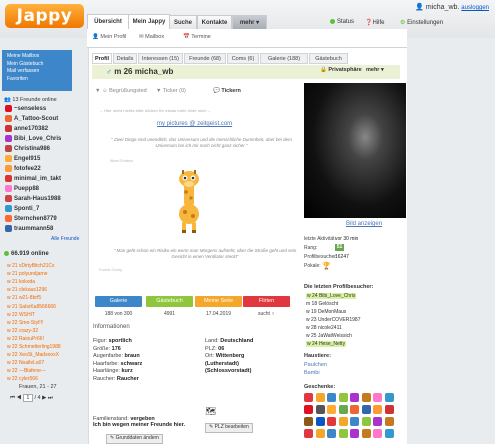  I want to click on profile-more-button: mehr ▾, so click(375, 70).